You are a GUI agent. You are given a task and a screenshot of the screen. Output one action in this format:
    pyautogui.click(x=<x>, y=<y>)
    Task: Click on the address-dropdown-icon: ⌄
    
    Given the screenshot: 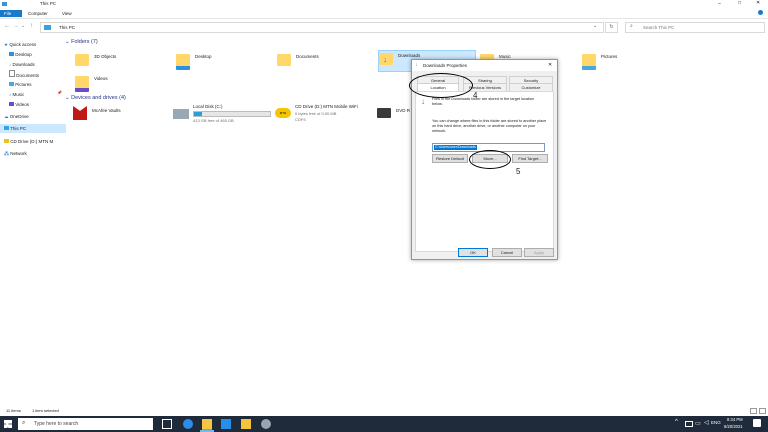 What is the action you would take?
    pyautogui.click(x=595, y=26)
    